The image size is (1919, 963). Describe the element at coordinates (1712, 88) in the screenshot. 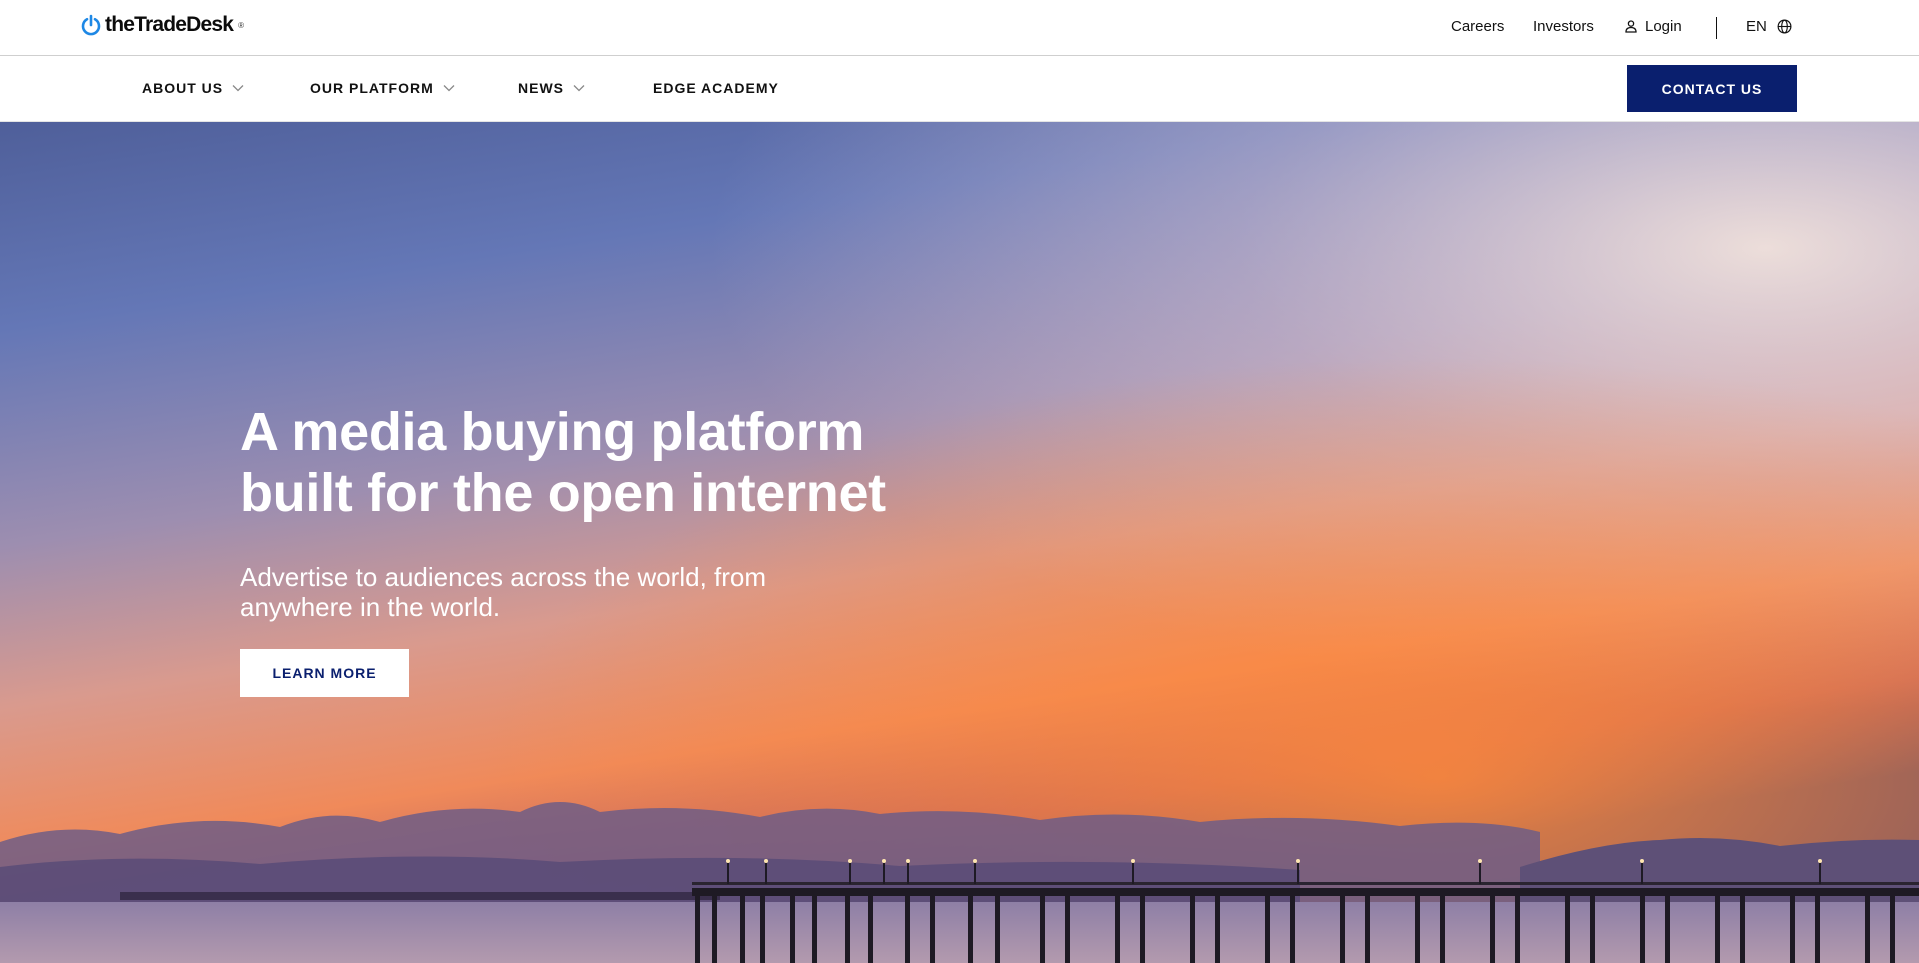

I see `contact-us-button: CONTACT US` at that location.